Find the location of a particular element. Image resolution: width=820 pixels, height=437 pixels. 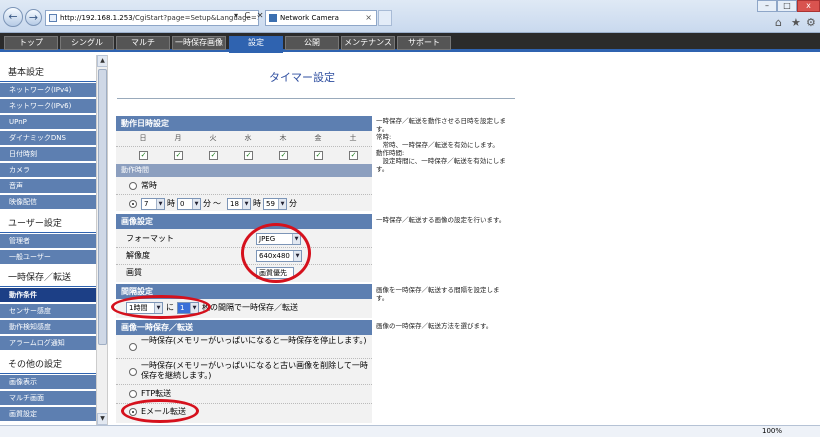

sidebar-item-upnp: UPnP is located at coordinates (48, 122).